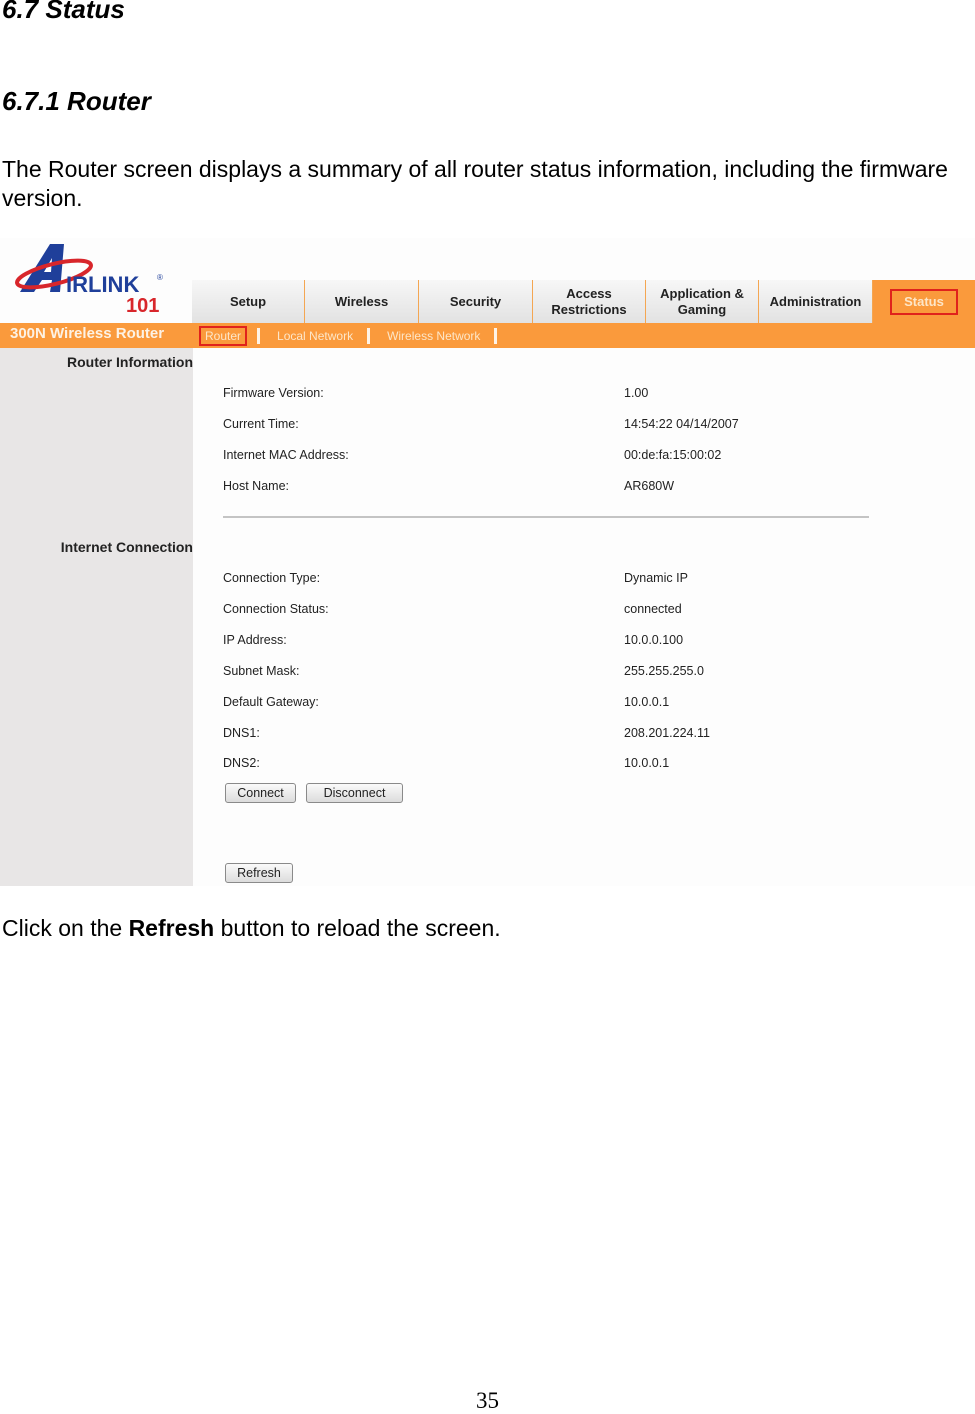 Image resolution: width=975 pixels, height=1414 pixels. What do you see at coordinates (433, 336) in the screenshot?
I see `subtab-wireless-network: Wireless Network` at bounding box center [433, 336].